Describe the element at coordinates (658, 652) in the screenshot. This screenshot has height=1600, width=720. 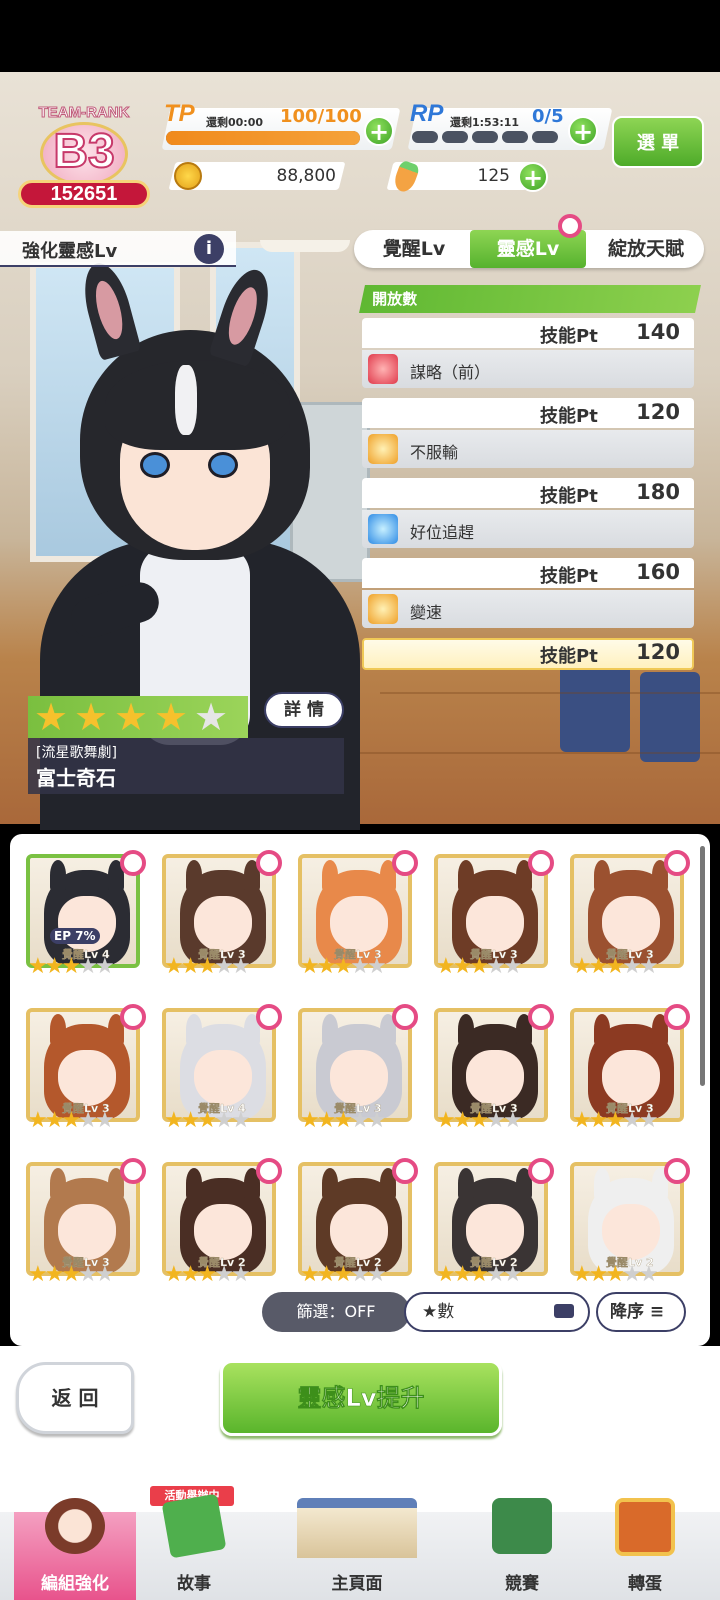
I see `skill-pt-value: 120` at that location.